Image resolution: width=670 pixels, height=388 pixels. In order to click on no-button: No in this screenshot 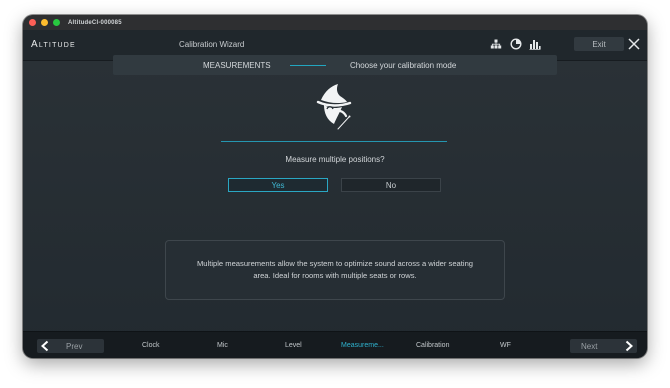, I will do `click(391, 185)`.